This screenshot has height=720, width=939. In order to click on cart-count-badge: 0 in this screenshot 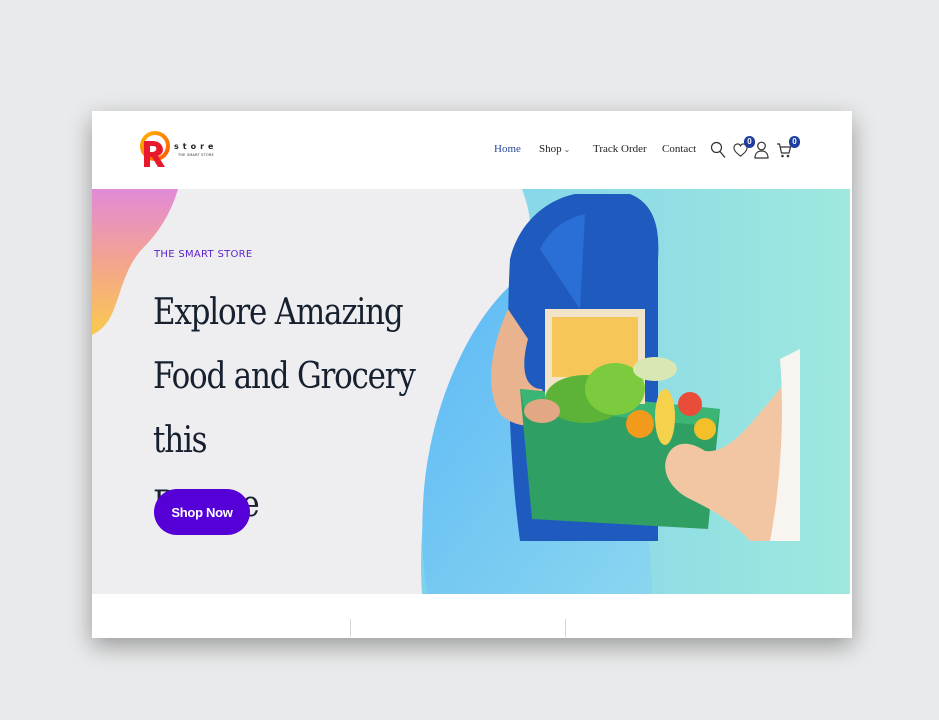, I will do `click(794, 142)`.